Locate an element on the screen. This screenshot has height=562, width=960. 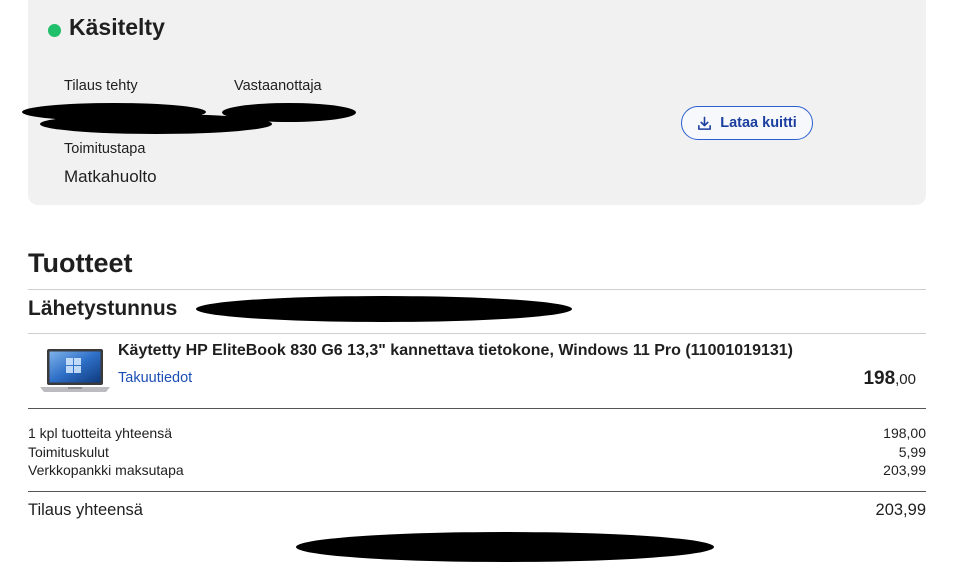
delivery-method-value: Matkahuolto is located at coordinates (110, 176).